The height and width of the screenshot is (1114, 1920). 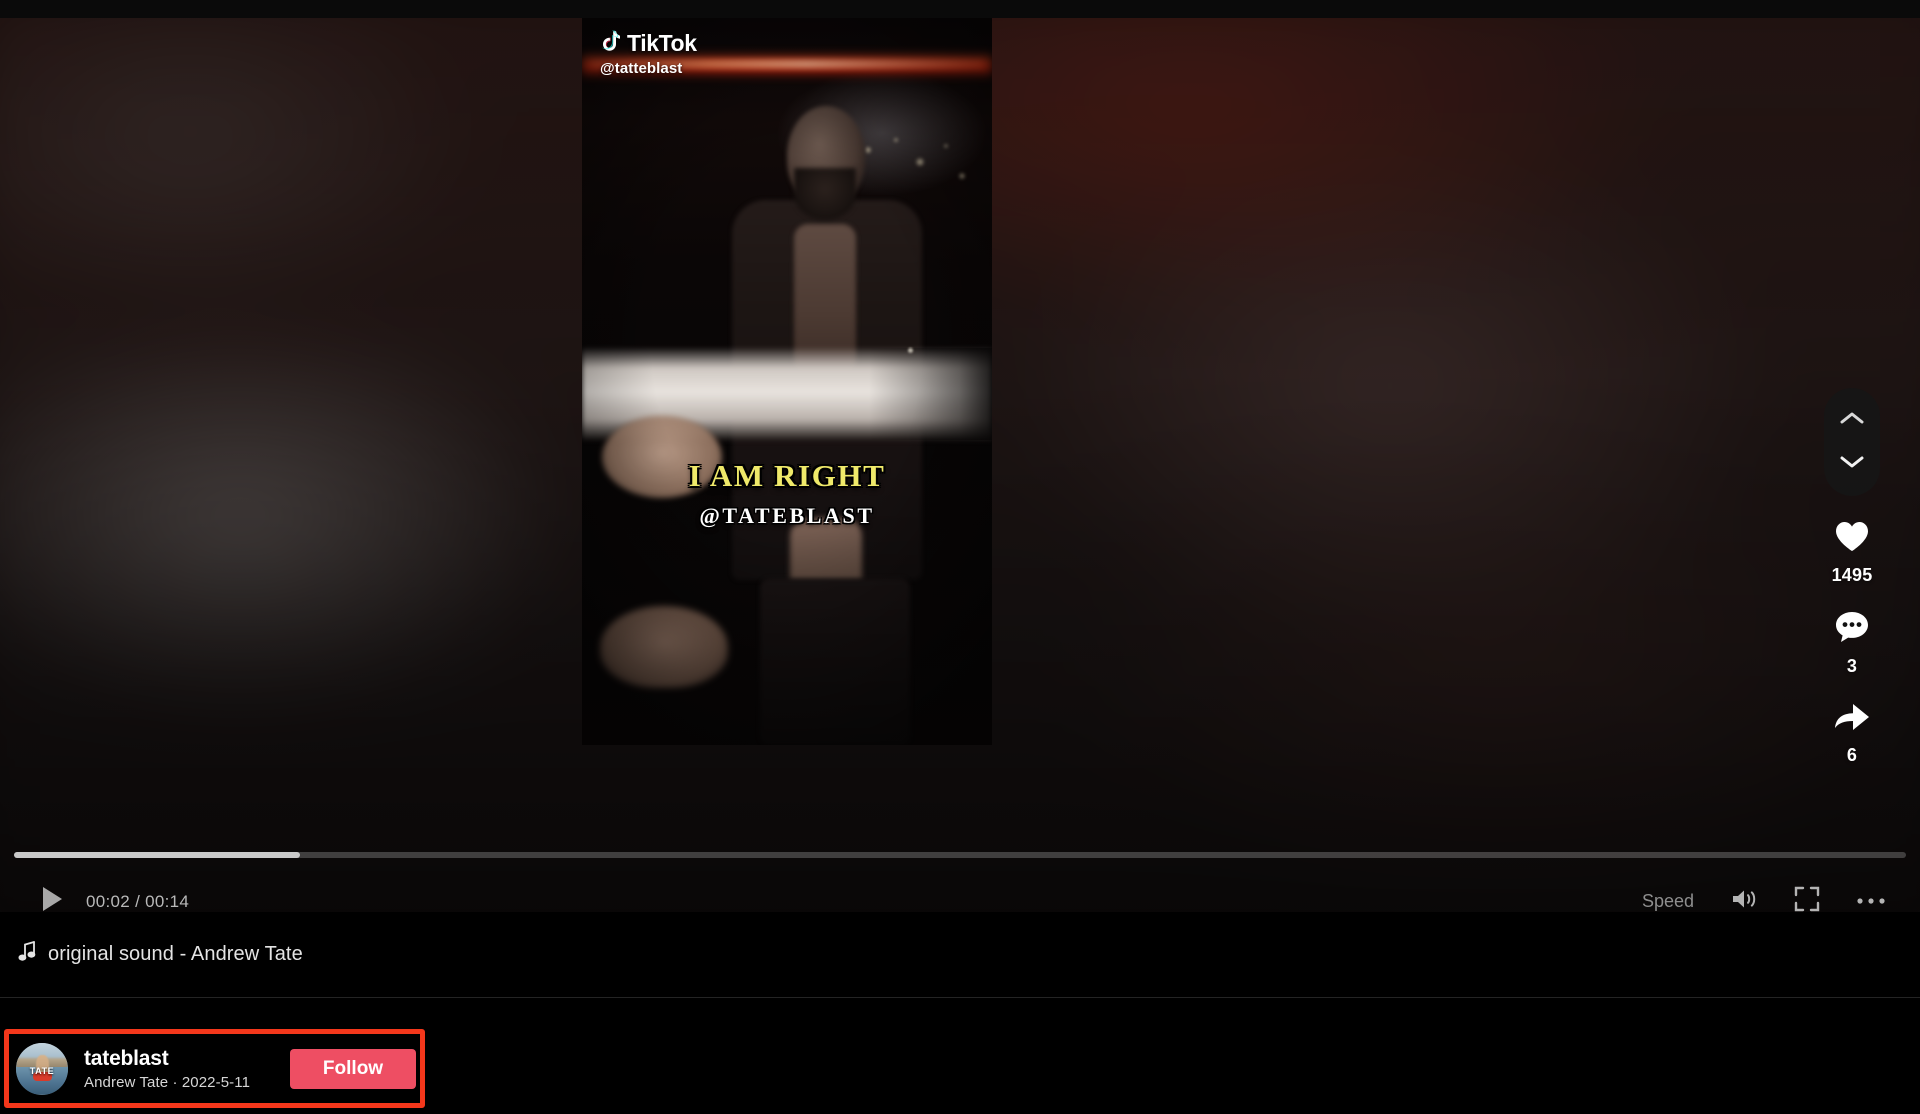 What do you see at coordinates (1852, 442) in the screenshot?
I see `video-navigation-pill` at bounding box center [1852, 442].